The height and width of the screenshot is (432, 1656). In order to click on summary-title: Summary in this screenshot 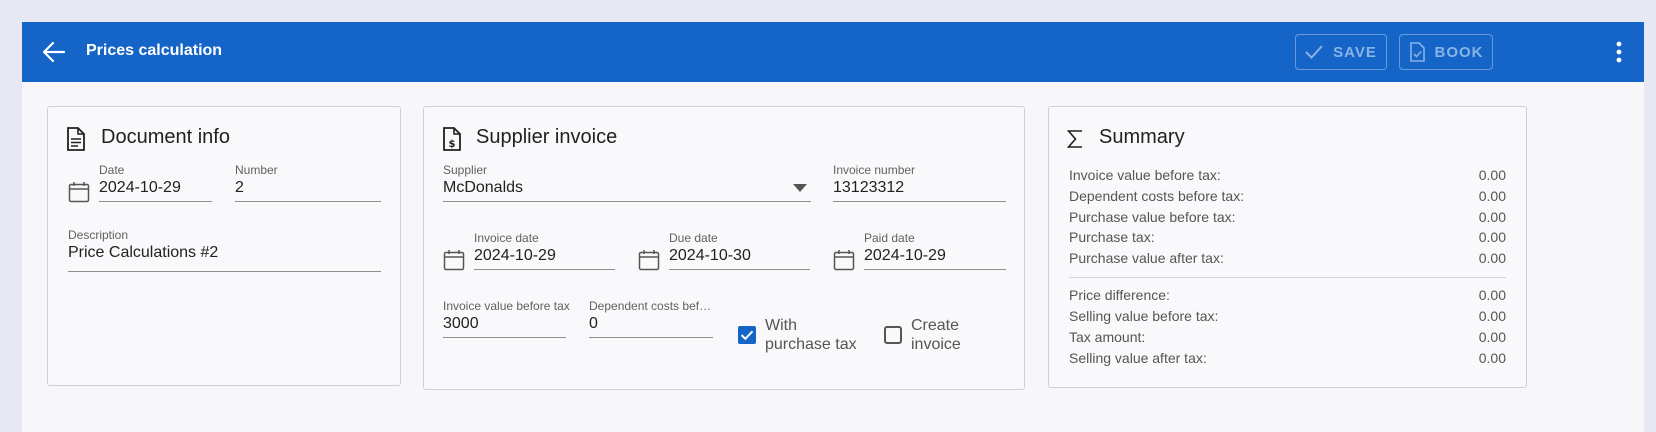, I will do `click(1142, 137)`.